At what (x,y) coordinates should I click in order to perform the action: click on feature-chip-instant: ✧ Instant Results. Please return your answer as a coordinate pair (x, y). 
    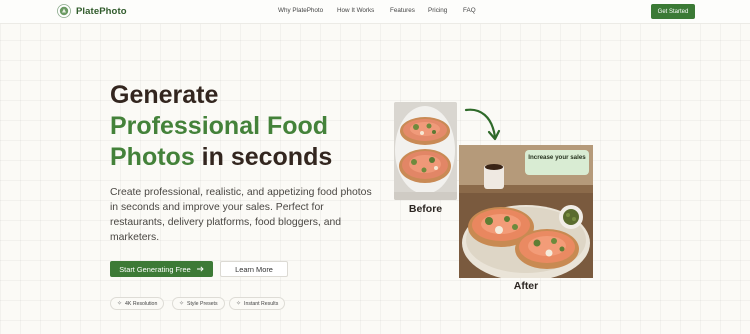
    Looking at the image, I should click on (257, 303).